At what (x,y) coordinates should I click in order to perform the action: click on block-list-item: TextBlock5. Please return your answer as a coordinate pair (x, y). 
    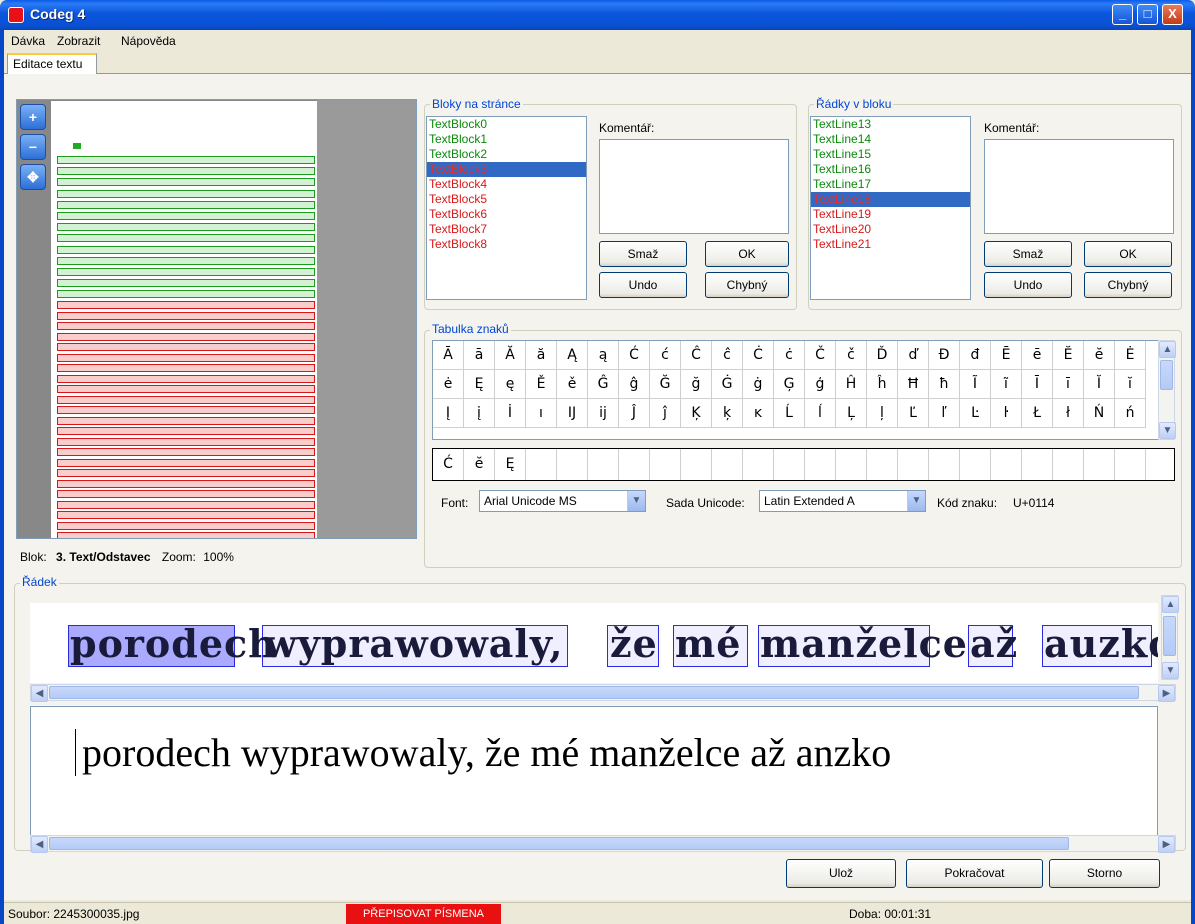
    Looking at the image, I should click on (506, 199).